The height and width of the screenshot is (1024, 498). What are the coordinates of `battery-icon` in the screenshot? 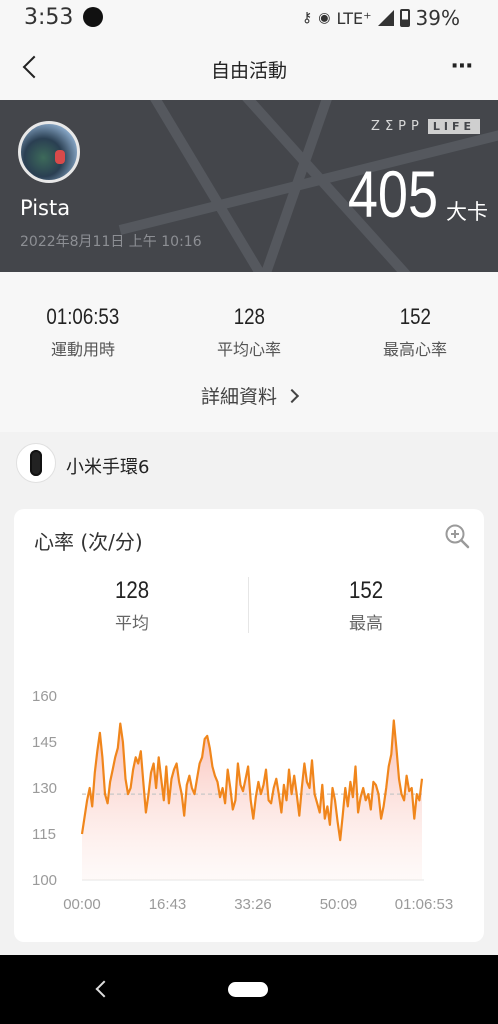 It's located at (404, 18).